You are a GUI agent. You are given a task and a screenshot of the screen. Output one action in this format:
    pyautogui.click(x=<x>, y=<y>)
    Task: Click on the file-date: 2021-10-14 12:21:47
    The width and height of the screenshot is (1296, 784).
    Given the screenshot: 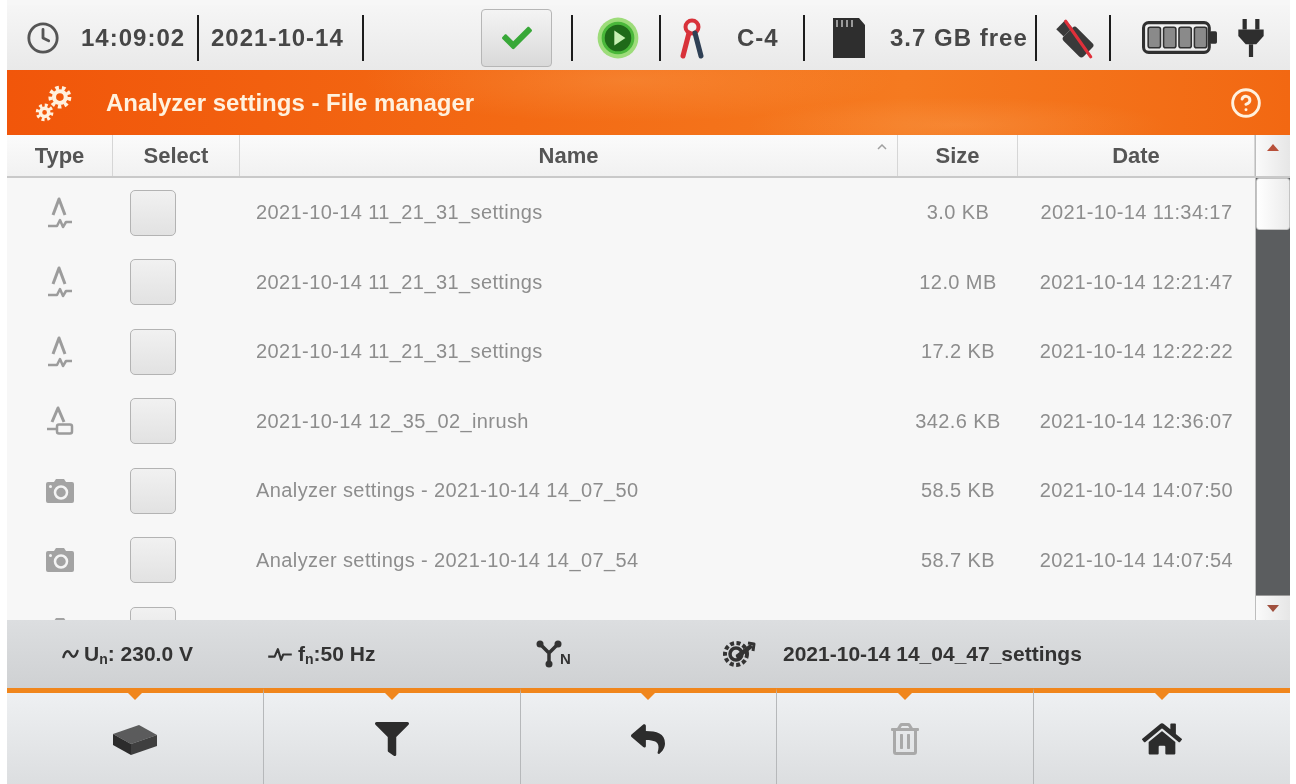 What is the action you would take?
    pyautogui.click(x=1136, y=282)
    